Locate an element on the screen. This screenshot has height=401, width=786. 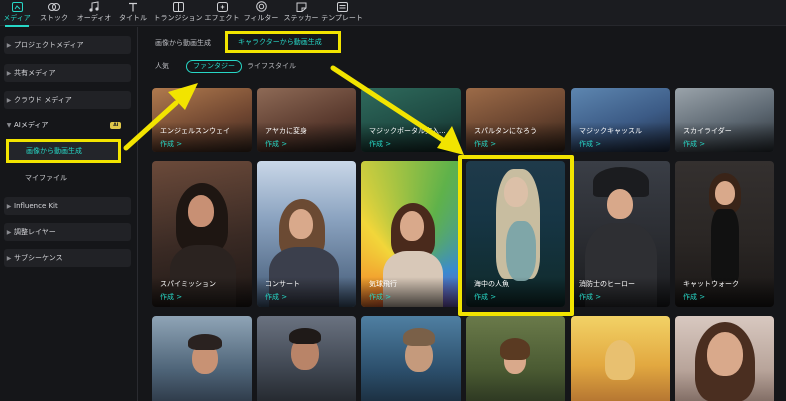
arrow-to-mermaid is located at coordinates (397, 110).